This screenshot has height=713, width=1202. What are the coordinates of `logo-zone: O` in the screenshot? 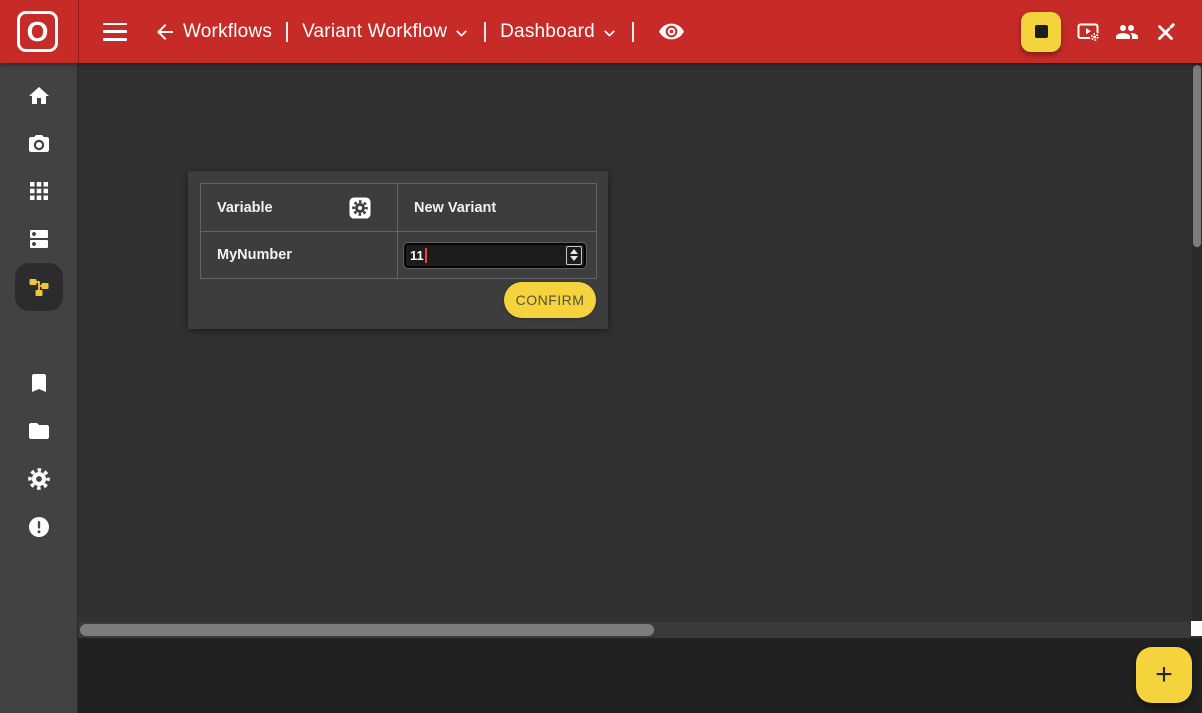 It's located at (39, 31).